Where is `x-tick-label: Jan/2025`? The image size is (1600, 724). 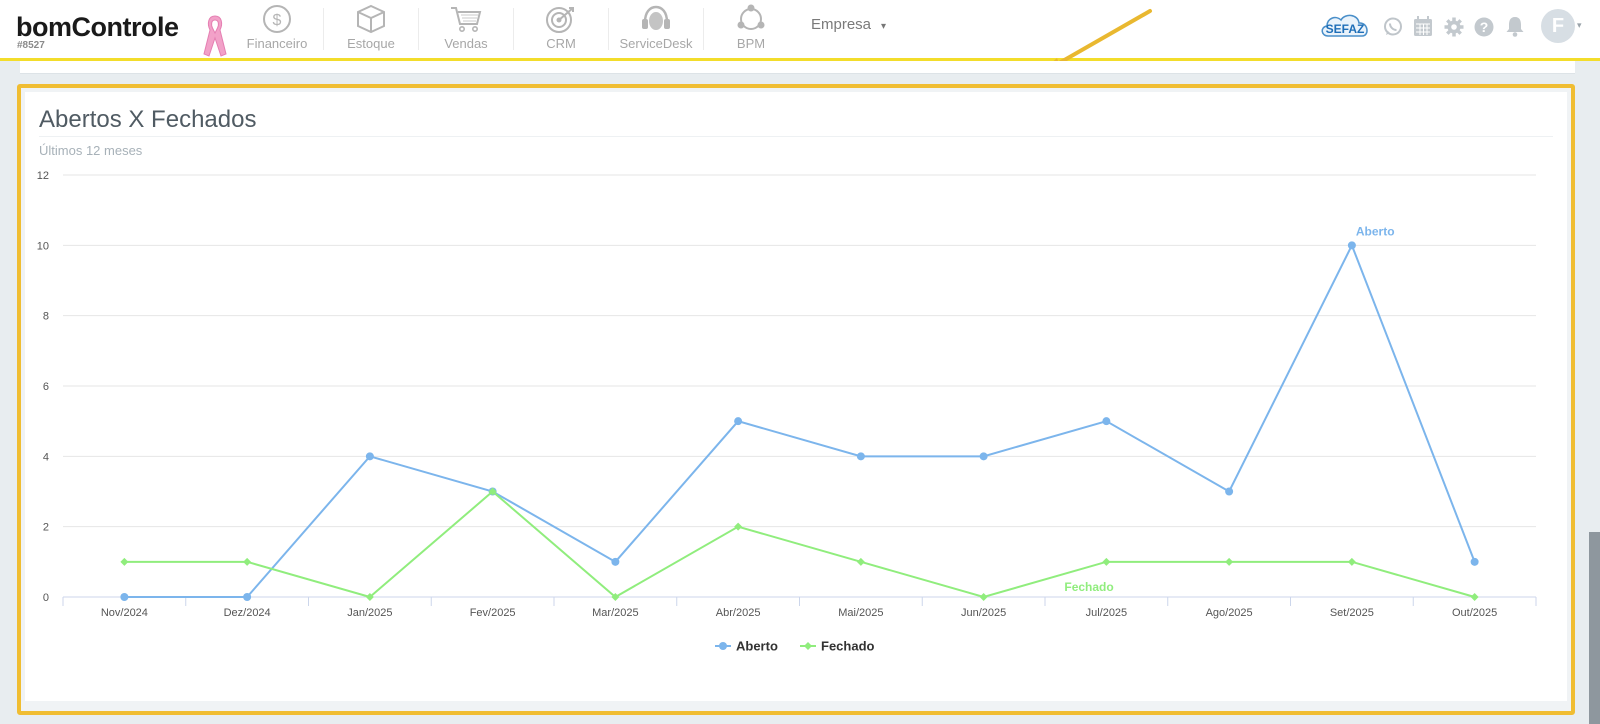
x-tick-label: Jan/2025 is located at coordinates (369, 613).